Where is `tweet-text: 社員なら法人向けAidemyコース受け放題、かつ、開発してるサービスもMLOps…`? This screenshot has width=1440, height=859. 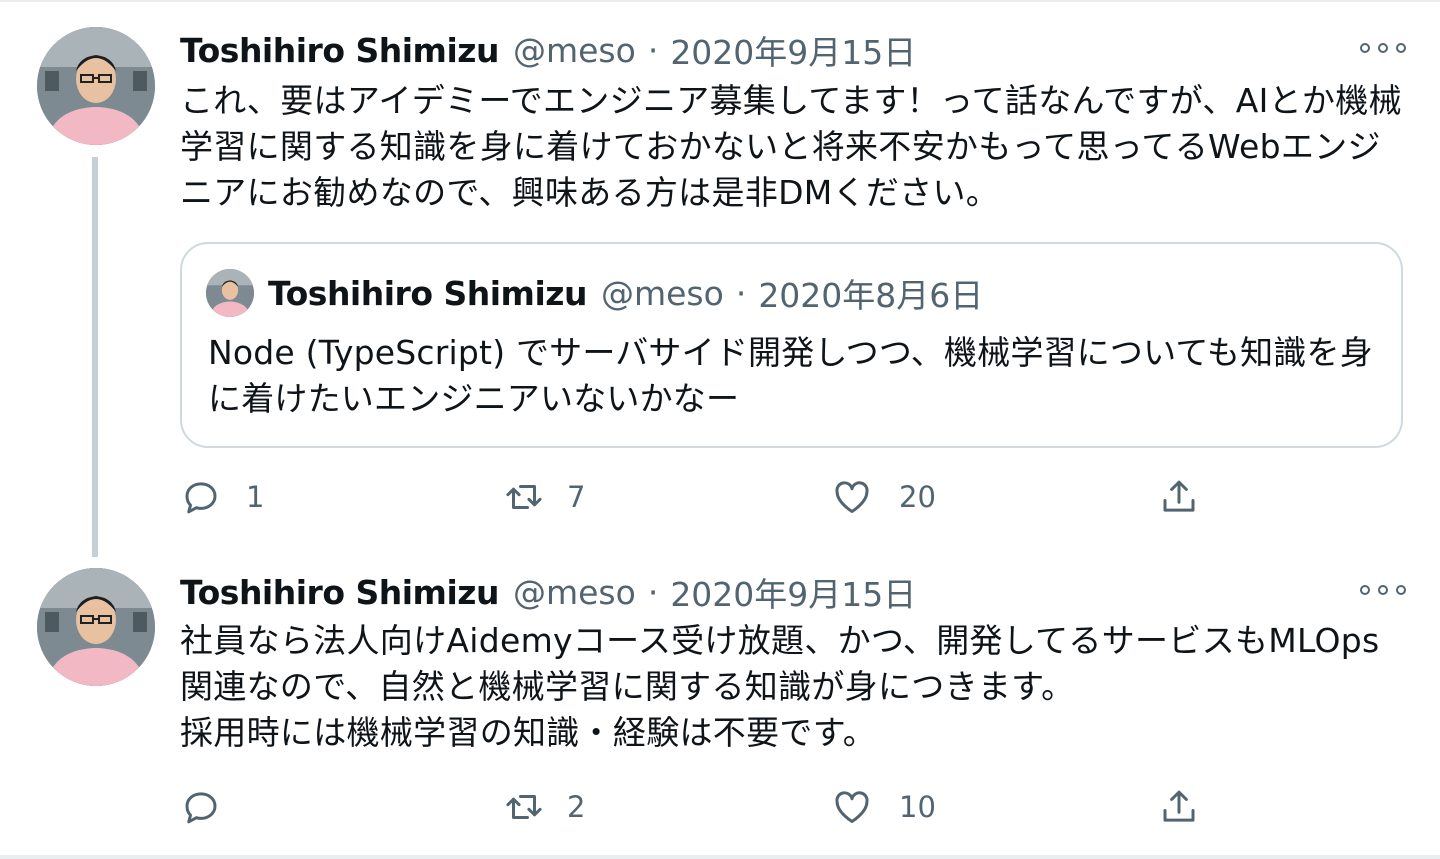 tweet-text: 社員なら法人向けAidemyコース受け放題、かつ、開発してるサービスもMLOps… is located at coordinates (780, 686).